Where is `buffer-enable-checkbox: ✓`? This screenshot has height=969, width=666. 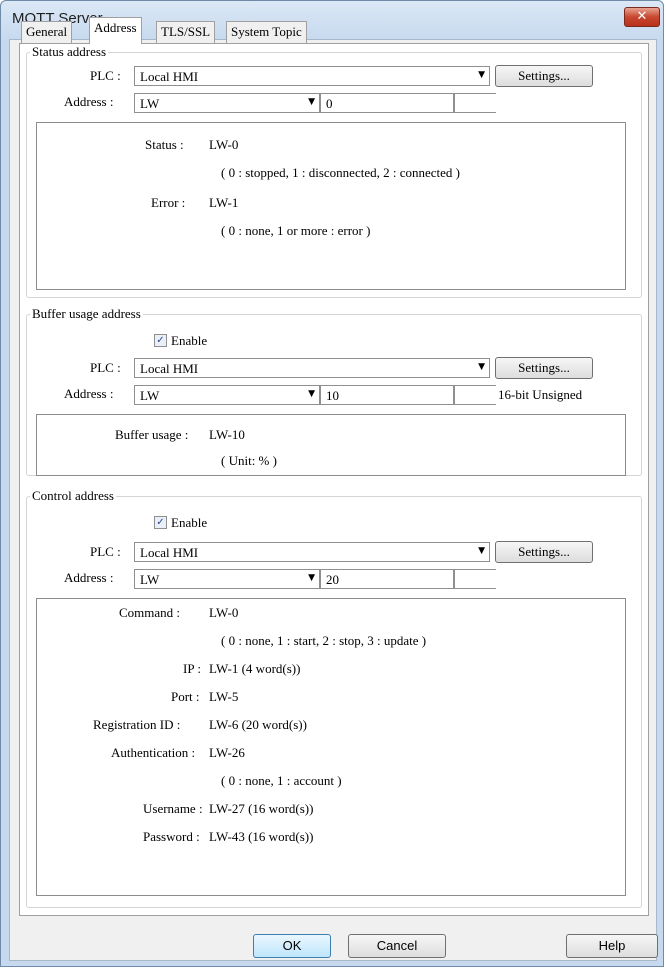
buffer-enable-checkbox: ✓ is located at coordinates (160, 340).